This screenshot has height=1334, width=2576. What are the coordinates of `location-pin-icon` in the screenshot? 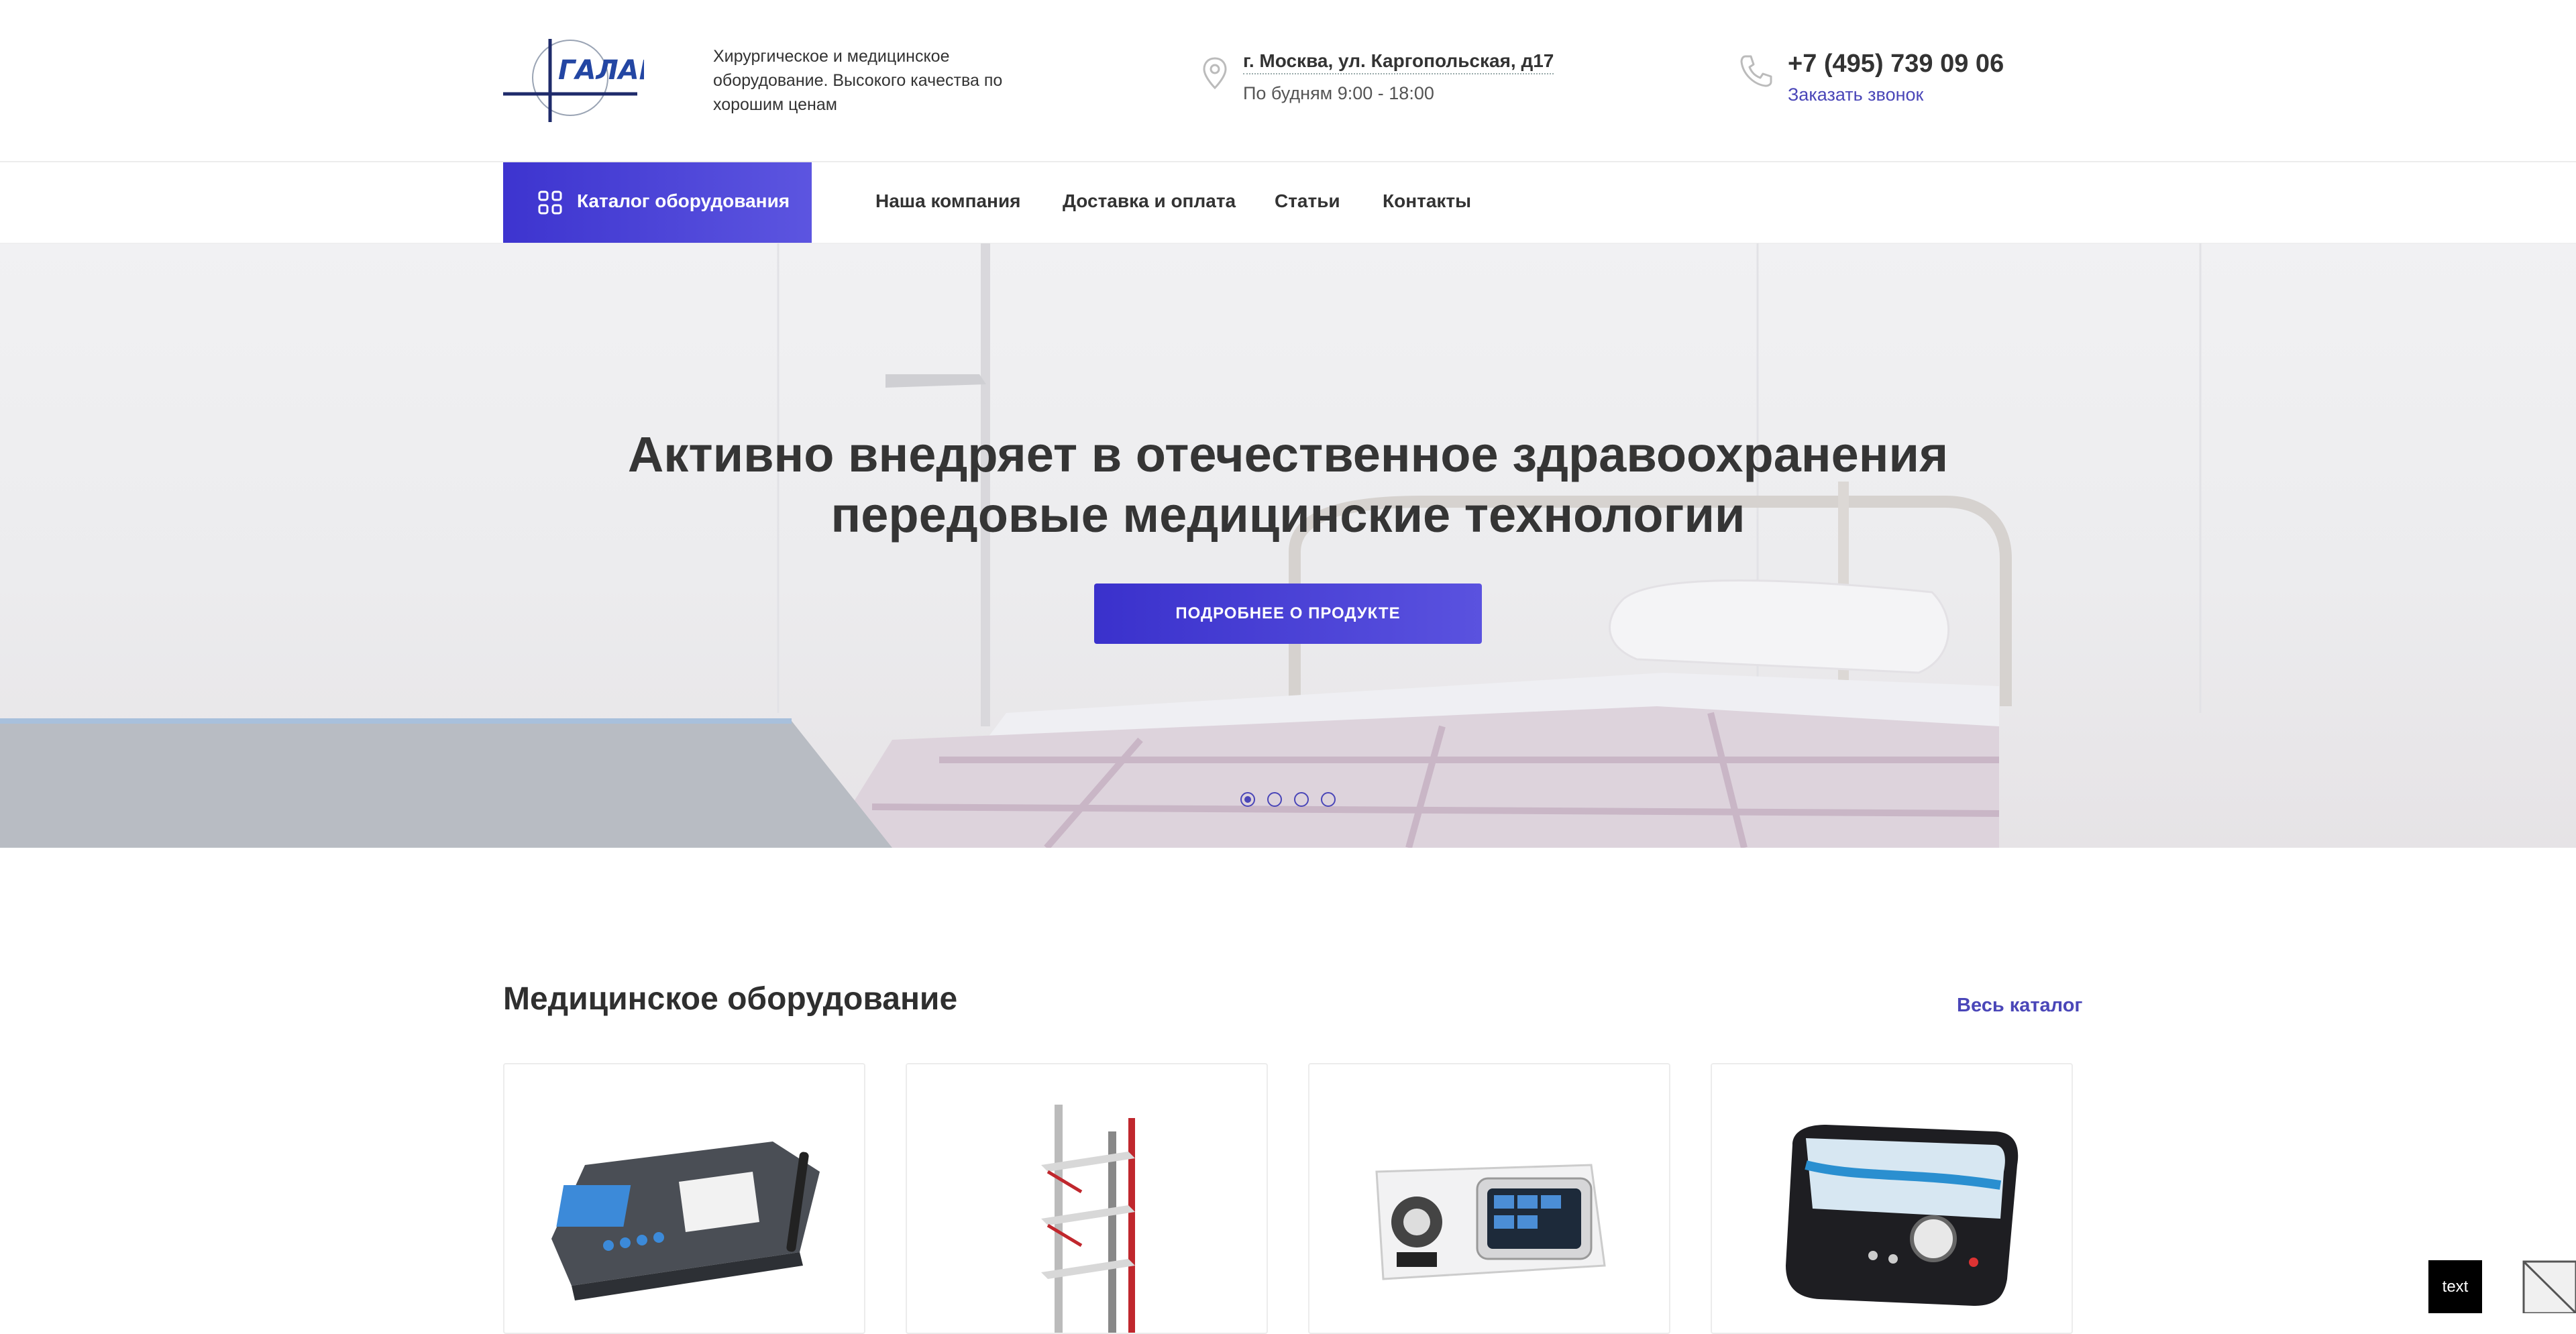 It's located at (1214, 73).